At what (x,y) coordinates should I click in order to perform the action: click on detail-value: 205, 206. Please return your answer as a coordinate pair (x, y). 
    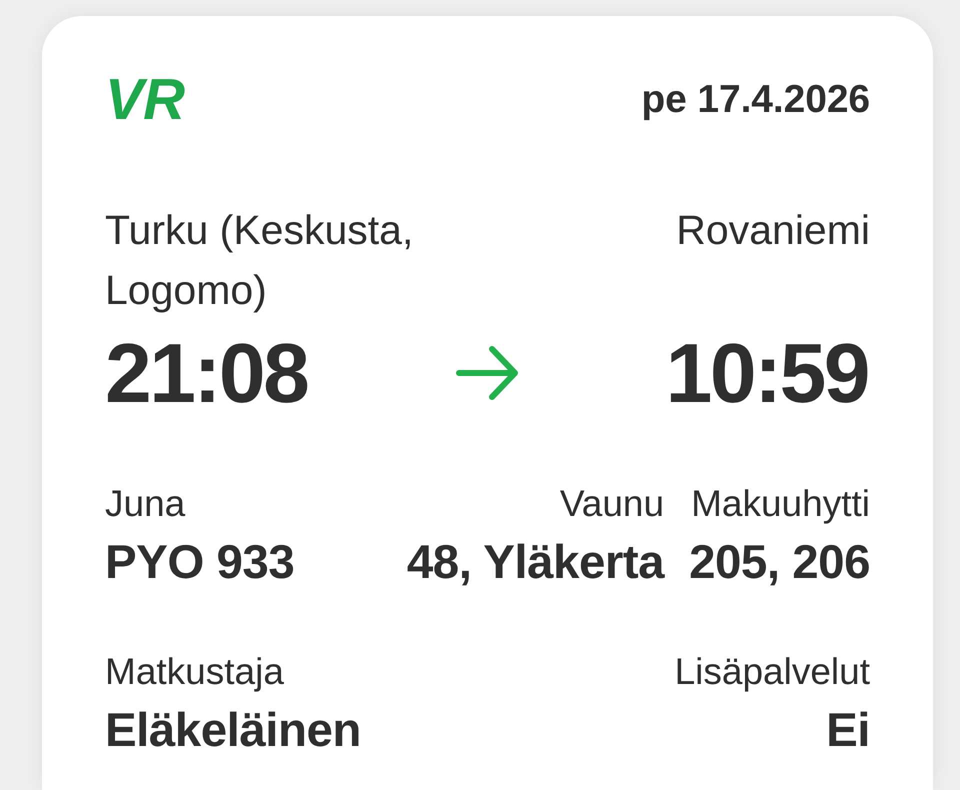
    Looking at the image, I should click on (779, 563).